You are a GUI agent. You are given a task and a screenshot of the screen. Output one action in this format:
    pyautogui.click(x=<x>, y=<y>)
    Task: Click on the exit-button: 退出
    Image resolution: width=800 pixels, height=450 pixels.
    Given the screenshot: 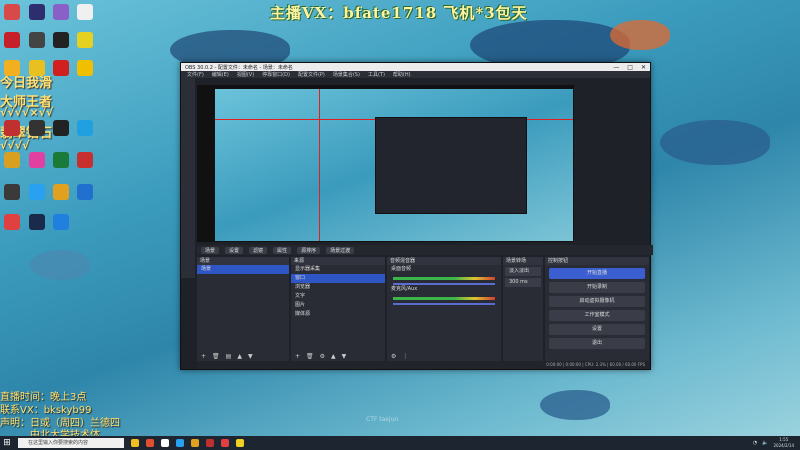 What is the action you would take?
    pyautogui.click(x=597, y=343)
    